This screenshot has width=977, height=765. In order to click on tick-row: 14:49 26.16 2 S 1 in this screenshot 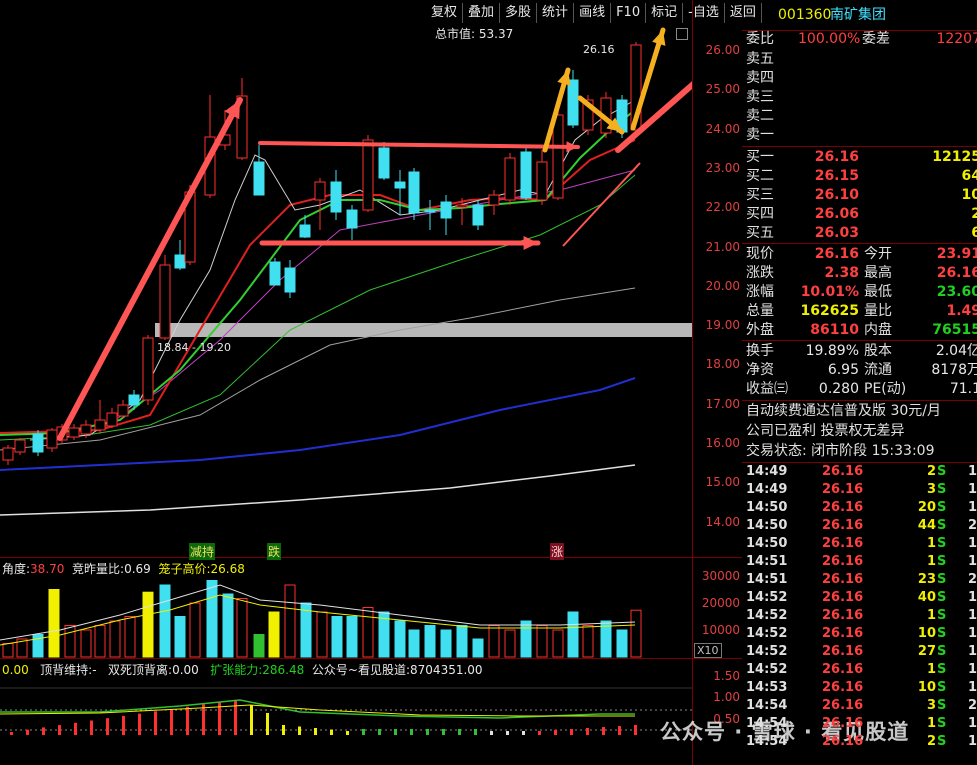, I will do `click(859, 472)`.